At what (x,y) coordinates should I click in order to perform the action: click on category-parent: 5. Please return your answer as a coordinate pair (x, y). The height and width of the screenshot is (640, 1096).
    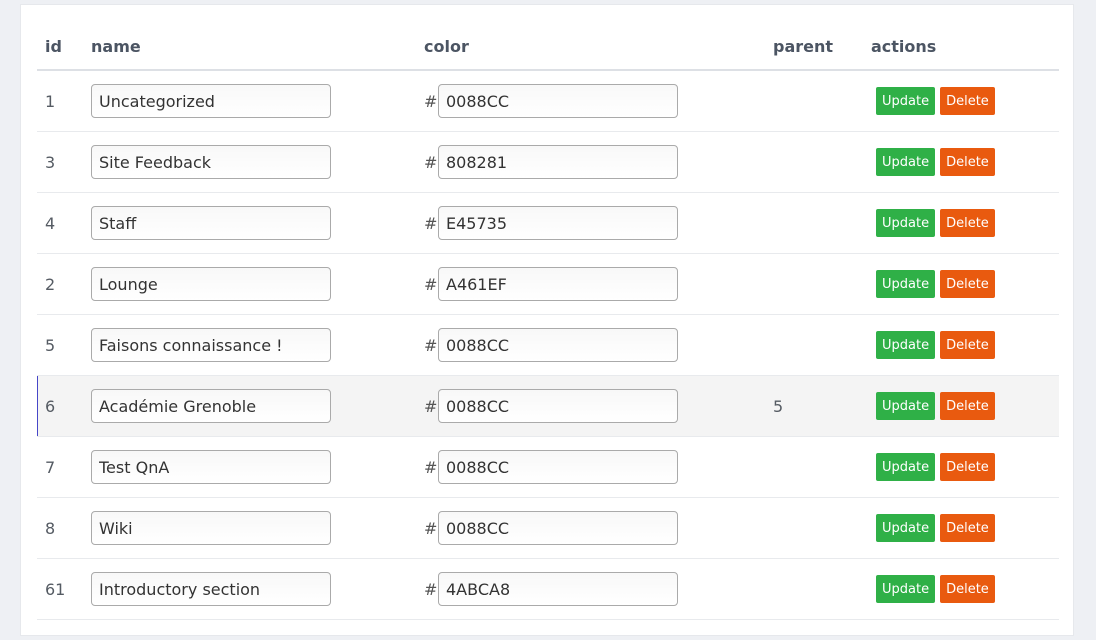
    Looking at the image, I should click on (822, 406).